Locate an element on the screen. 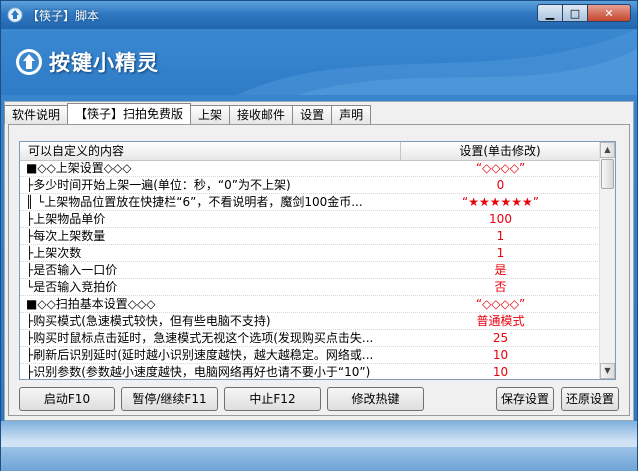 The image size is (638, 471). scrollbar-thumb is located at coordinates (607, 174).